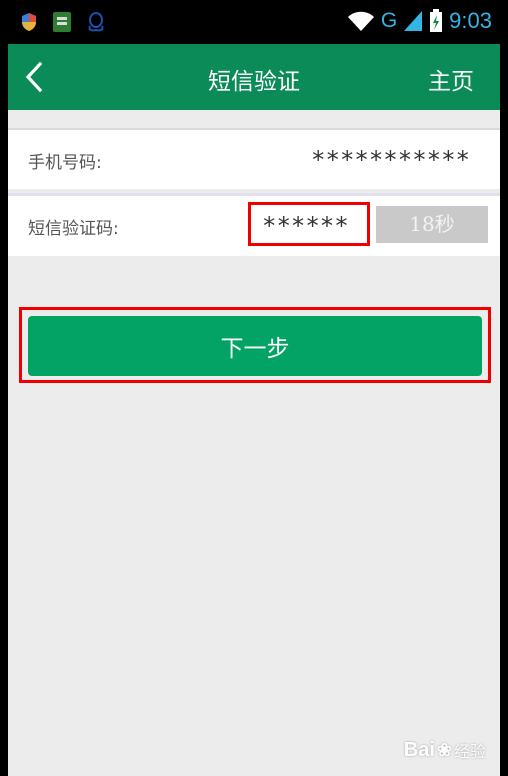 The height and width of the screenshot is (776, 508). I want to click on watermark-brand: Bai, so click(419, 749).